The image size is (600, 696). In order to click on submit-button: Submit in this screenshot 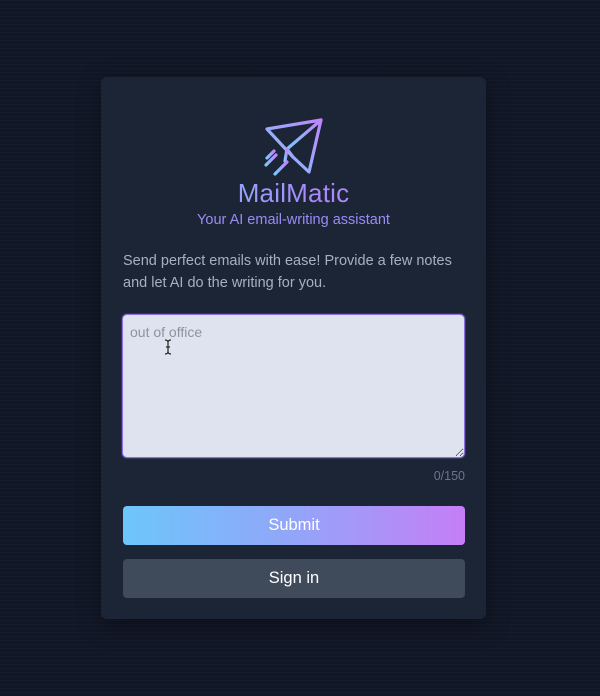, I will do `click(294, 525)`.